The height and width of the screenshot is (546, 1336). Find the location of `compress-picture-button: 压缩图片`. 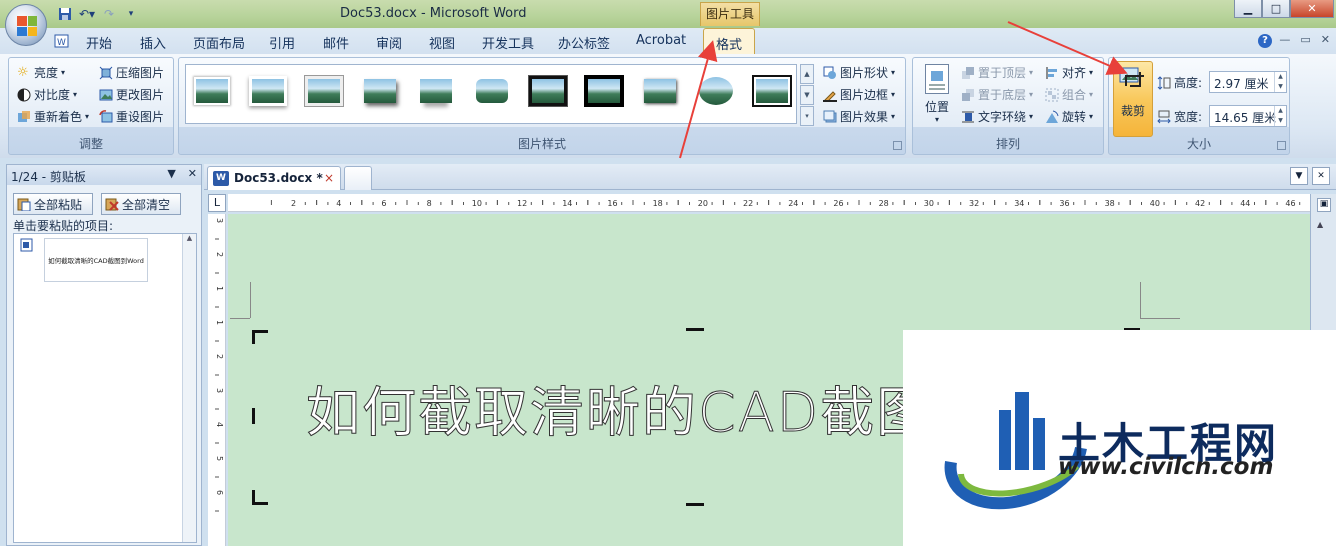

compress-picture-button: 压缩图片 is located at coordinates (131, 72).